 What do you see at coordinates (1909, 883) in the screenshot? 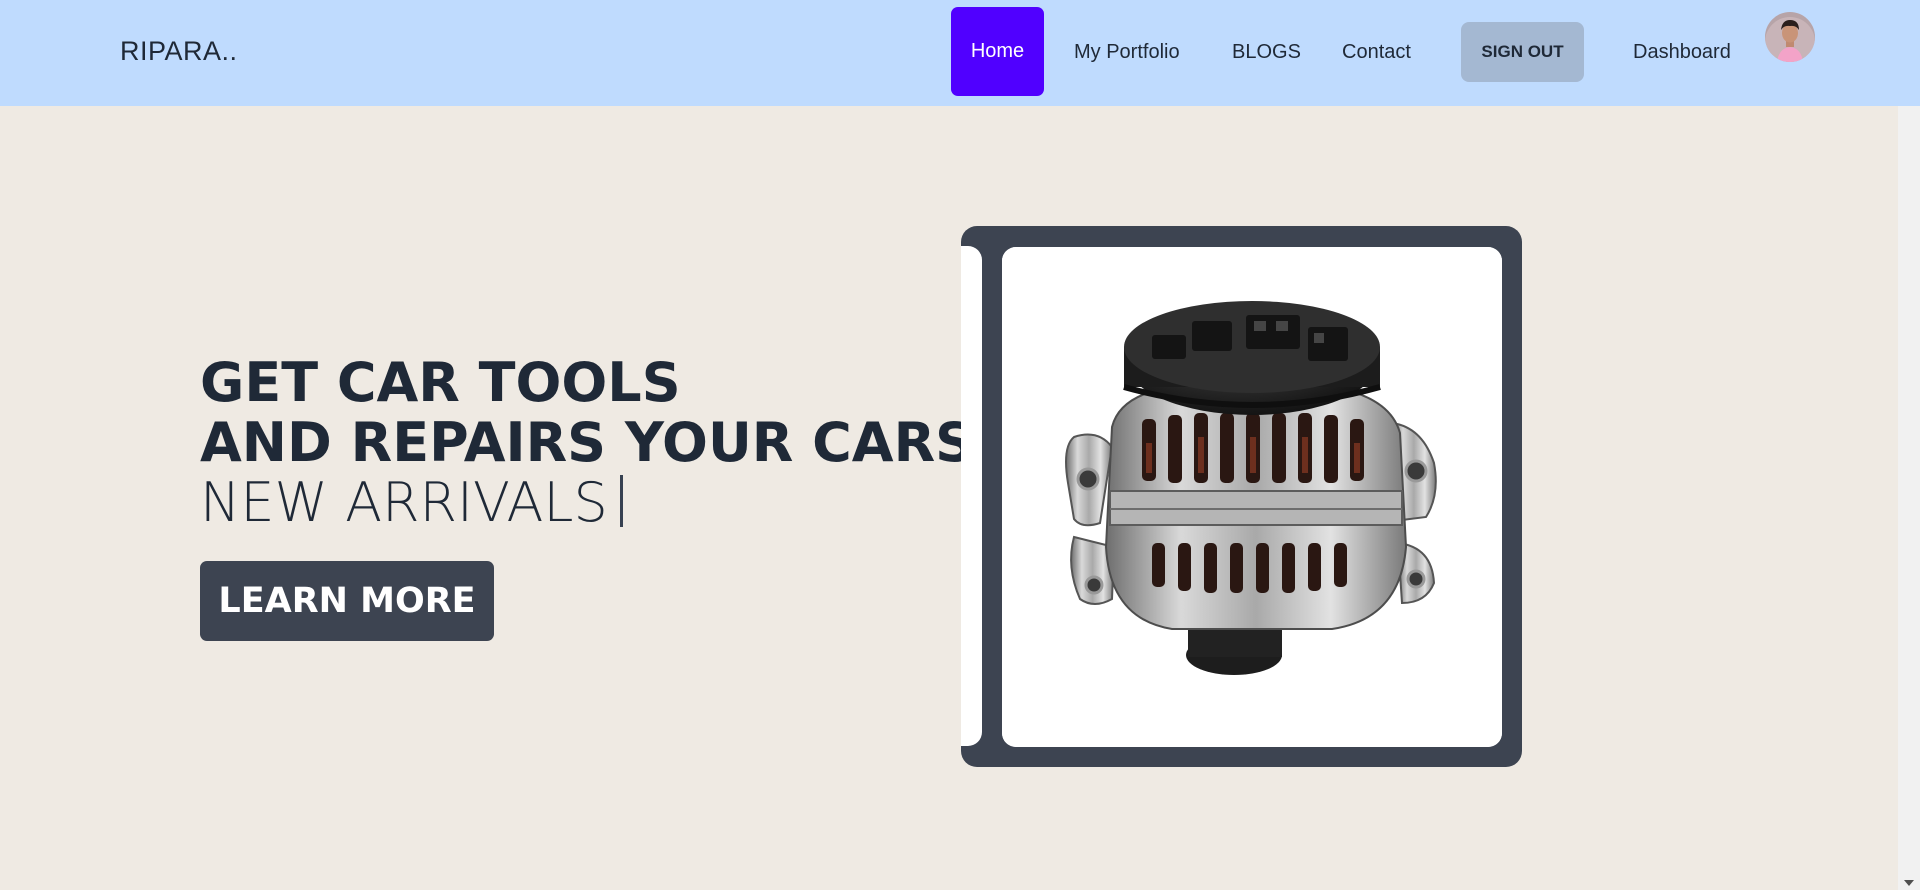
I see `scroll-down-arrow-icon` at bounding box center [1909, 883].